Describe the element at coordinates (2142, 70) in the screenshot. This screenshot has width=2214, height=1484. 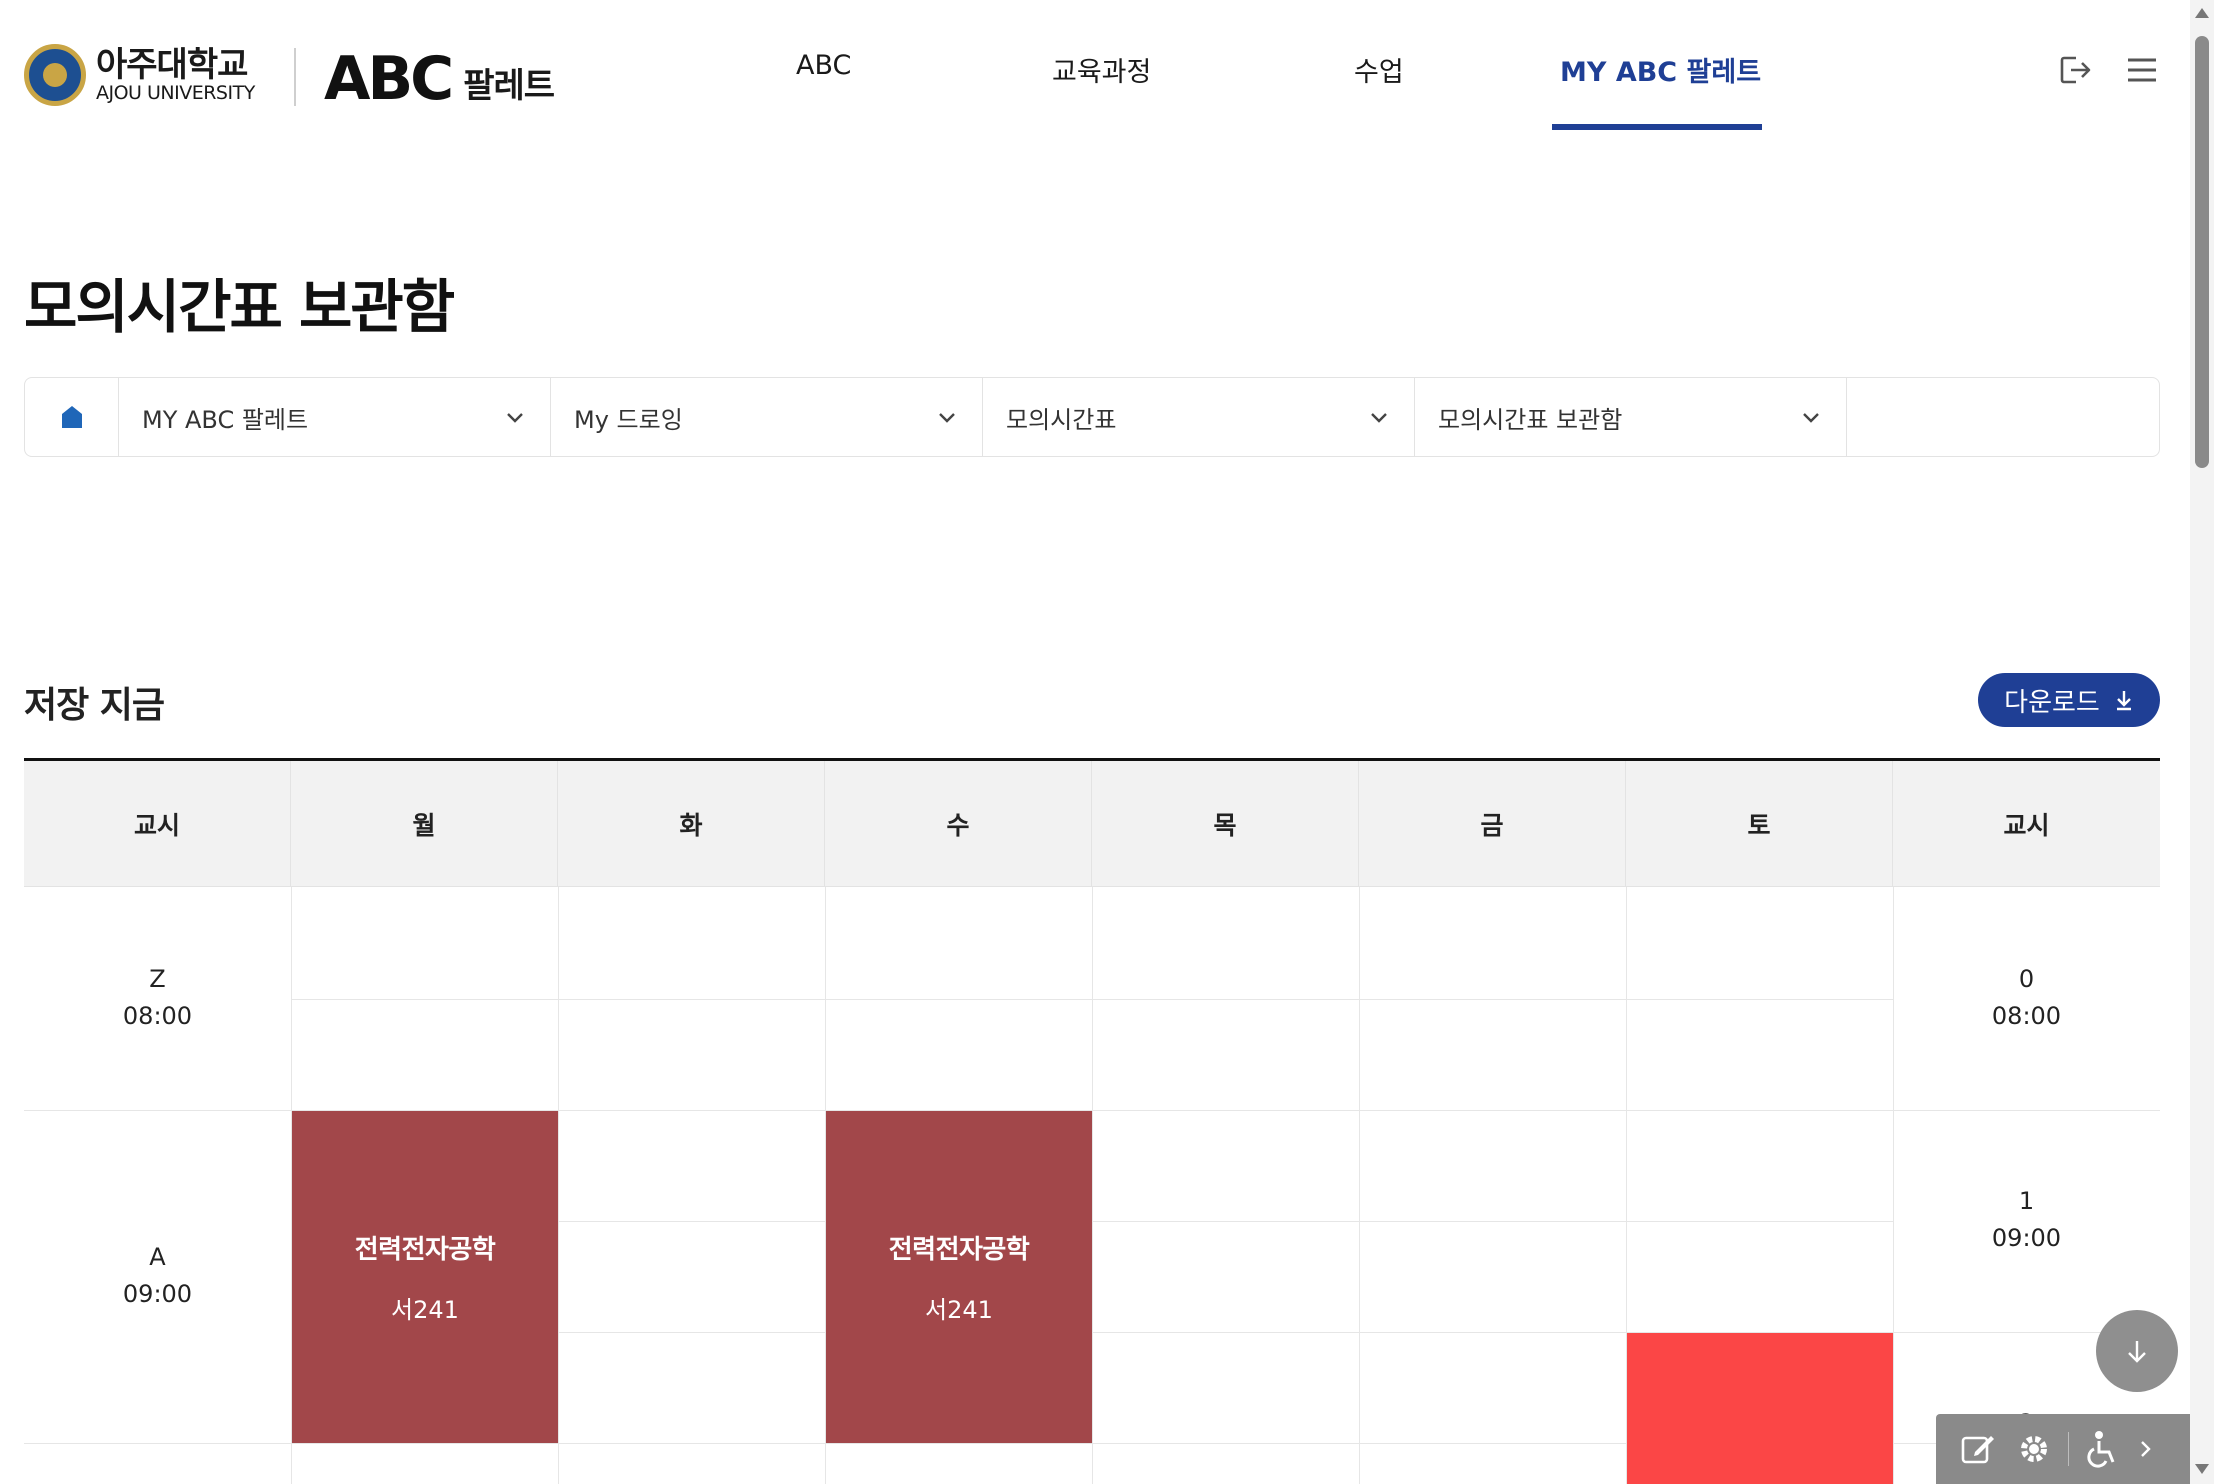
I see `menu-icon` at that location.